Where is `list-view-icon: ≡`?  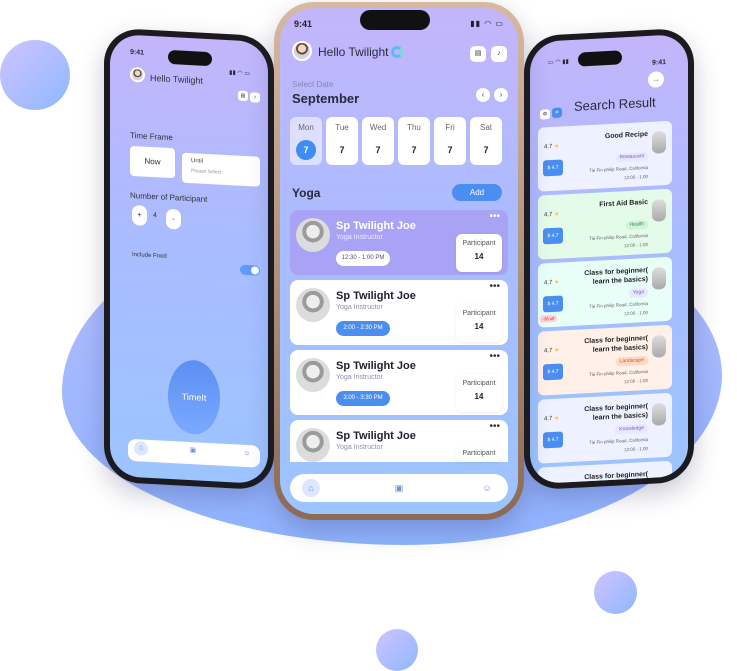 list-view-icon: ≡ is located at coordinates (557, 112).